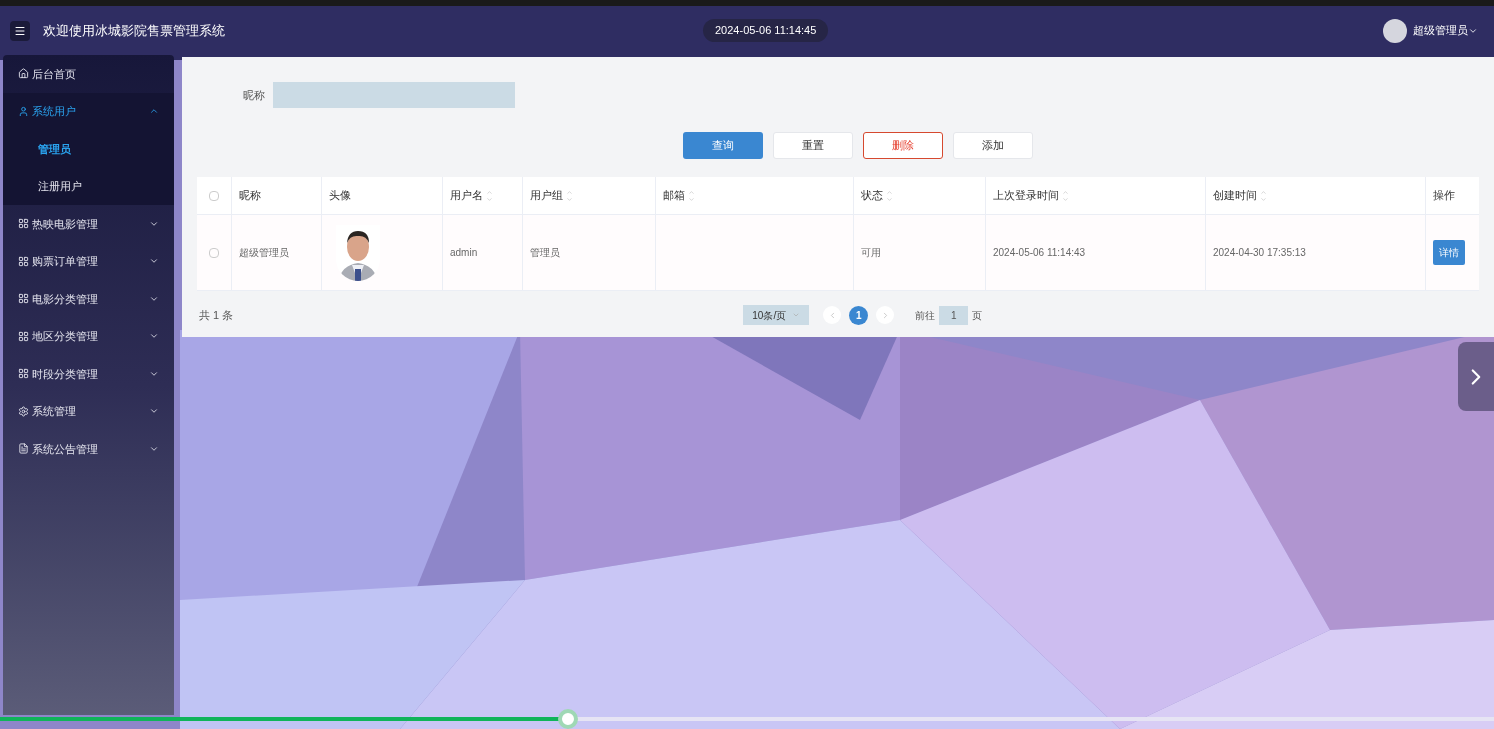  What do you see at coordinates (871, 253) in the screenshot?
I see `table-cell-text: 可用` at bounding box center [871, 253].